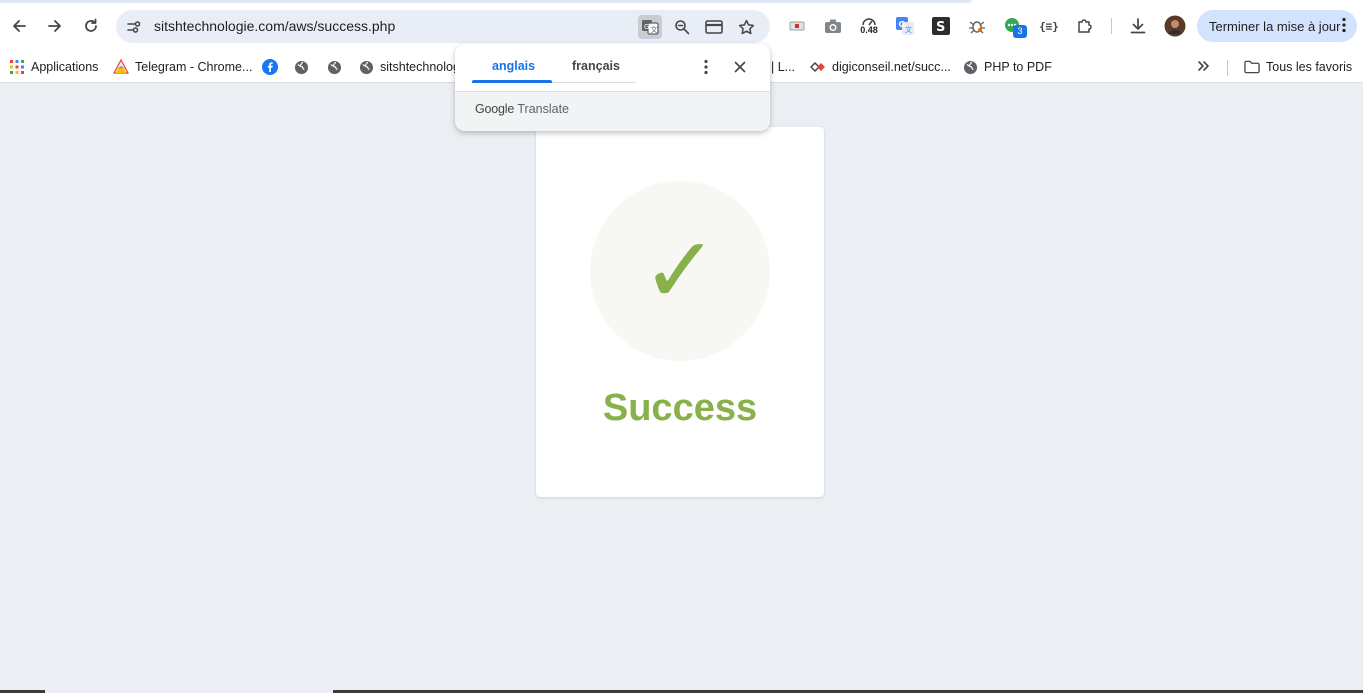 Image resolution: width=1363 pixels, height=693 pixels. I want to click on arrow-left-icon, so click(19, 26).